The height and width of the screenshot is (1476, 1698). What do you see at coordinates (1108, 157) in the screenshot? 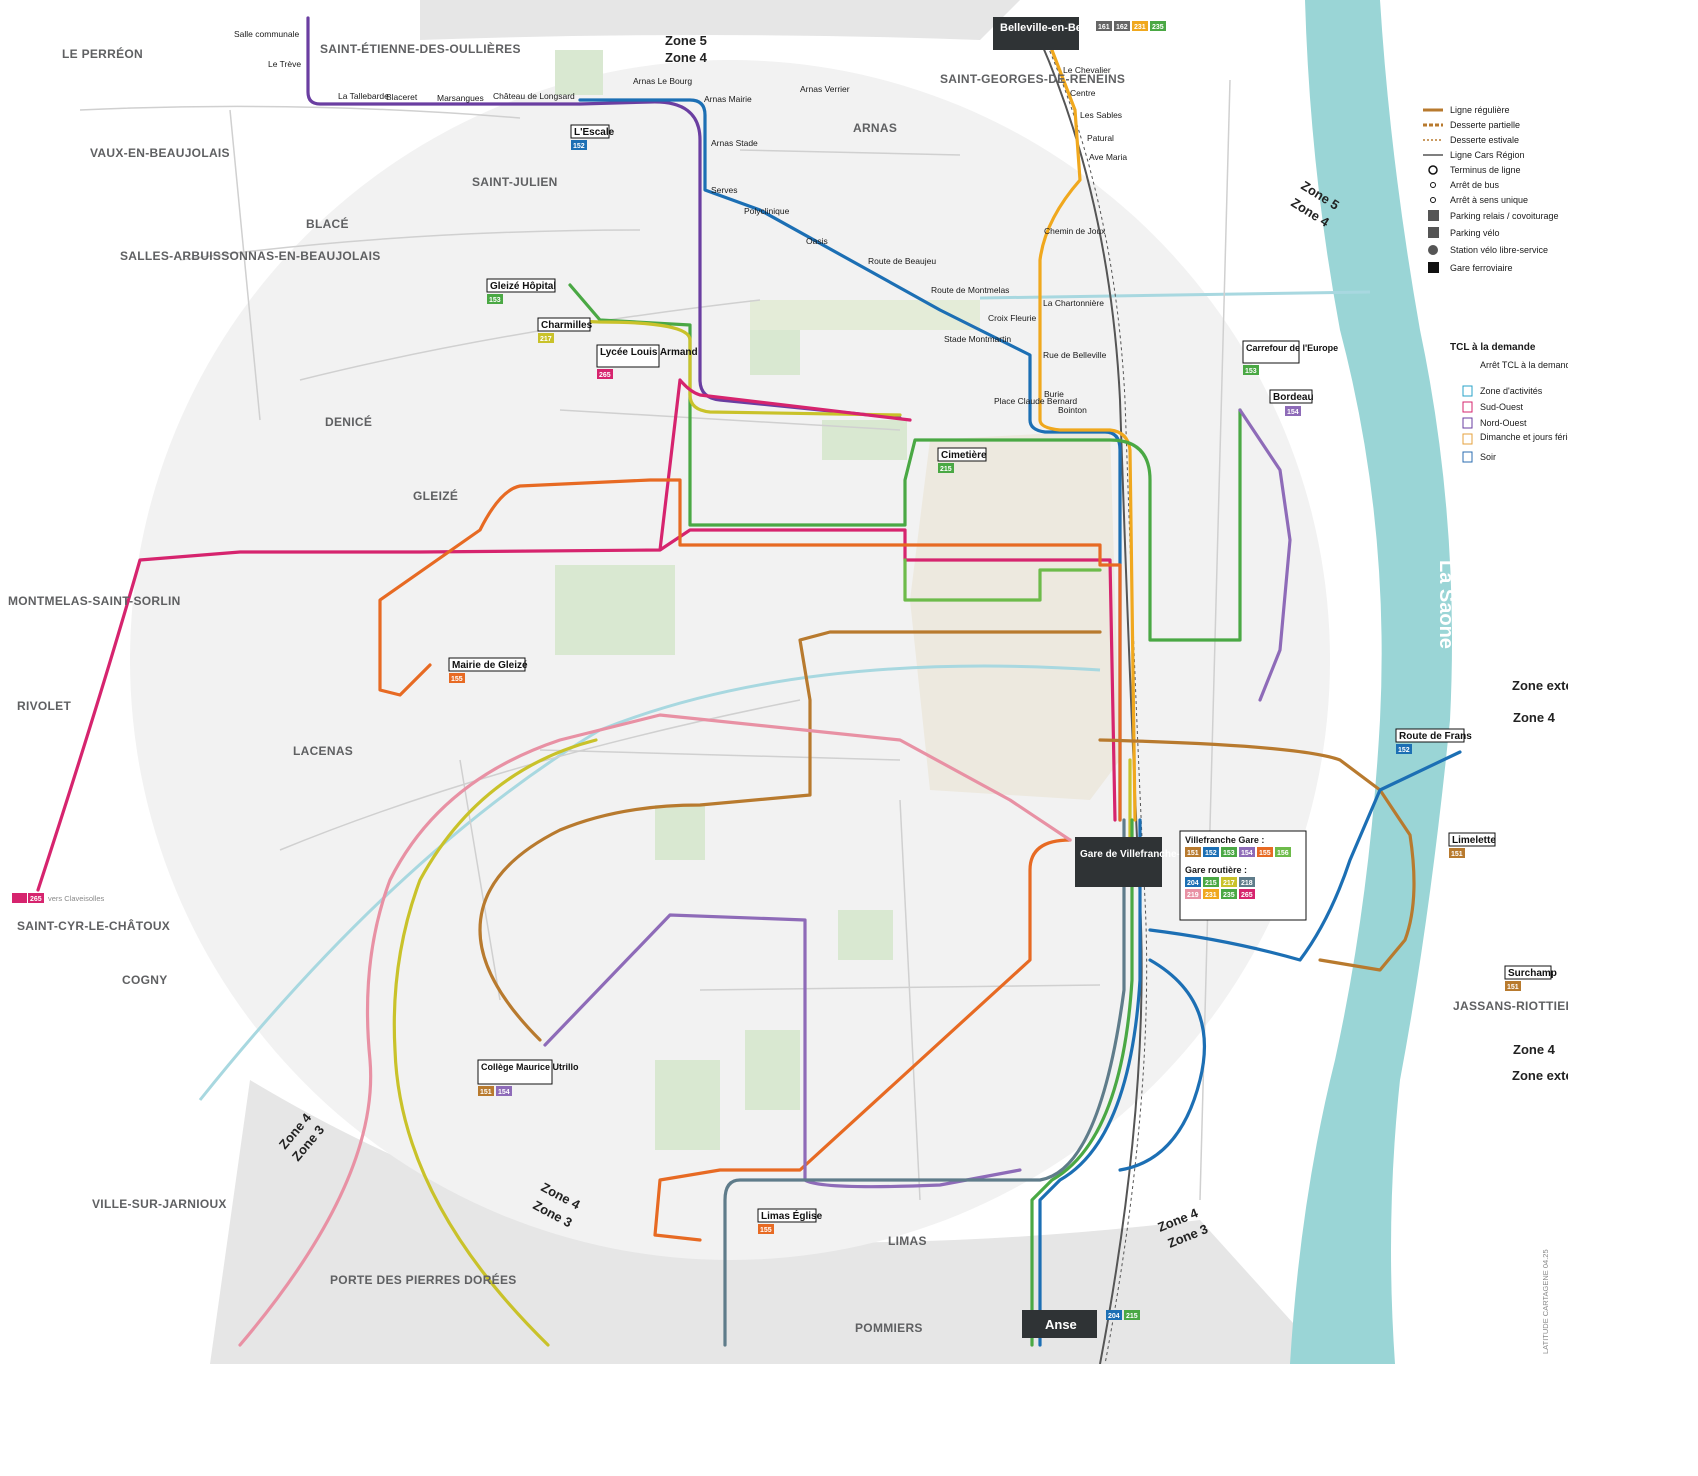
I see `stop-label: Ave Maria` at bounding box center [1108, 157].